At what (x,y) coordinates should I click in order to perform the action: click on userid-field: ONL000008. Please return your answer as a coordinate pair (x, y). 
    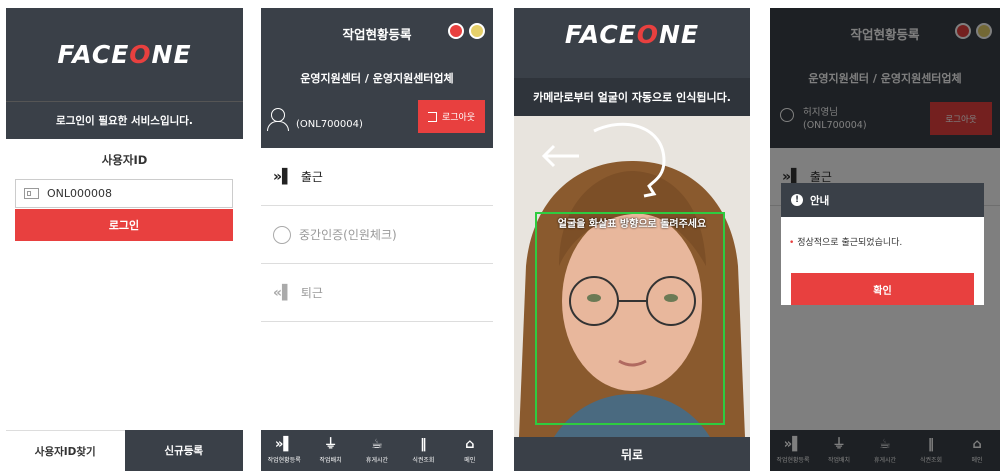
    Looking at the image, I should click on (124, 193).